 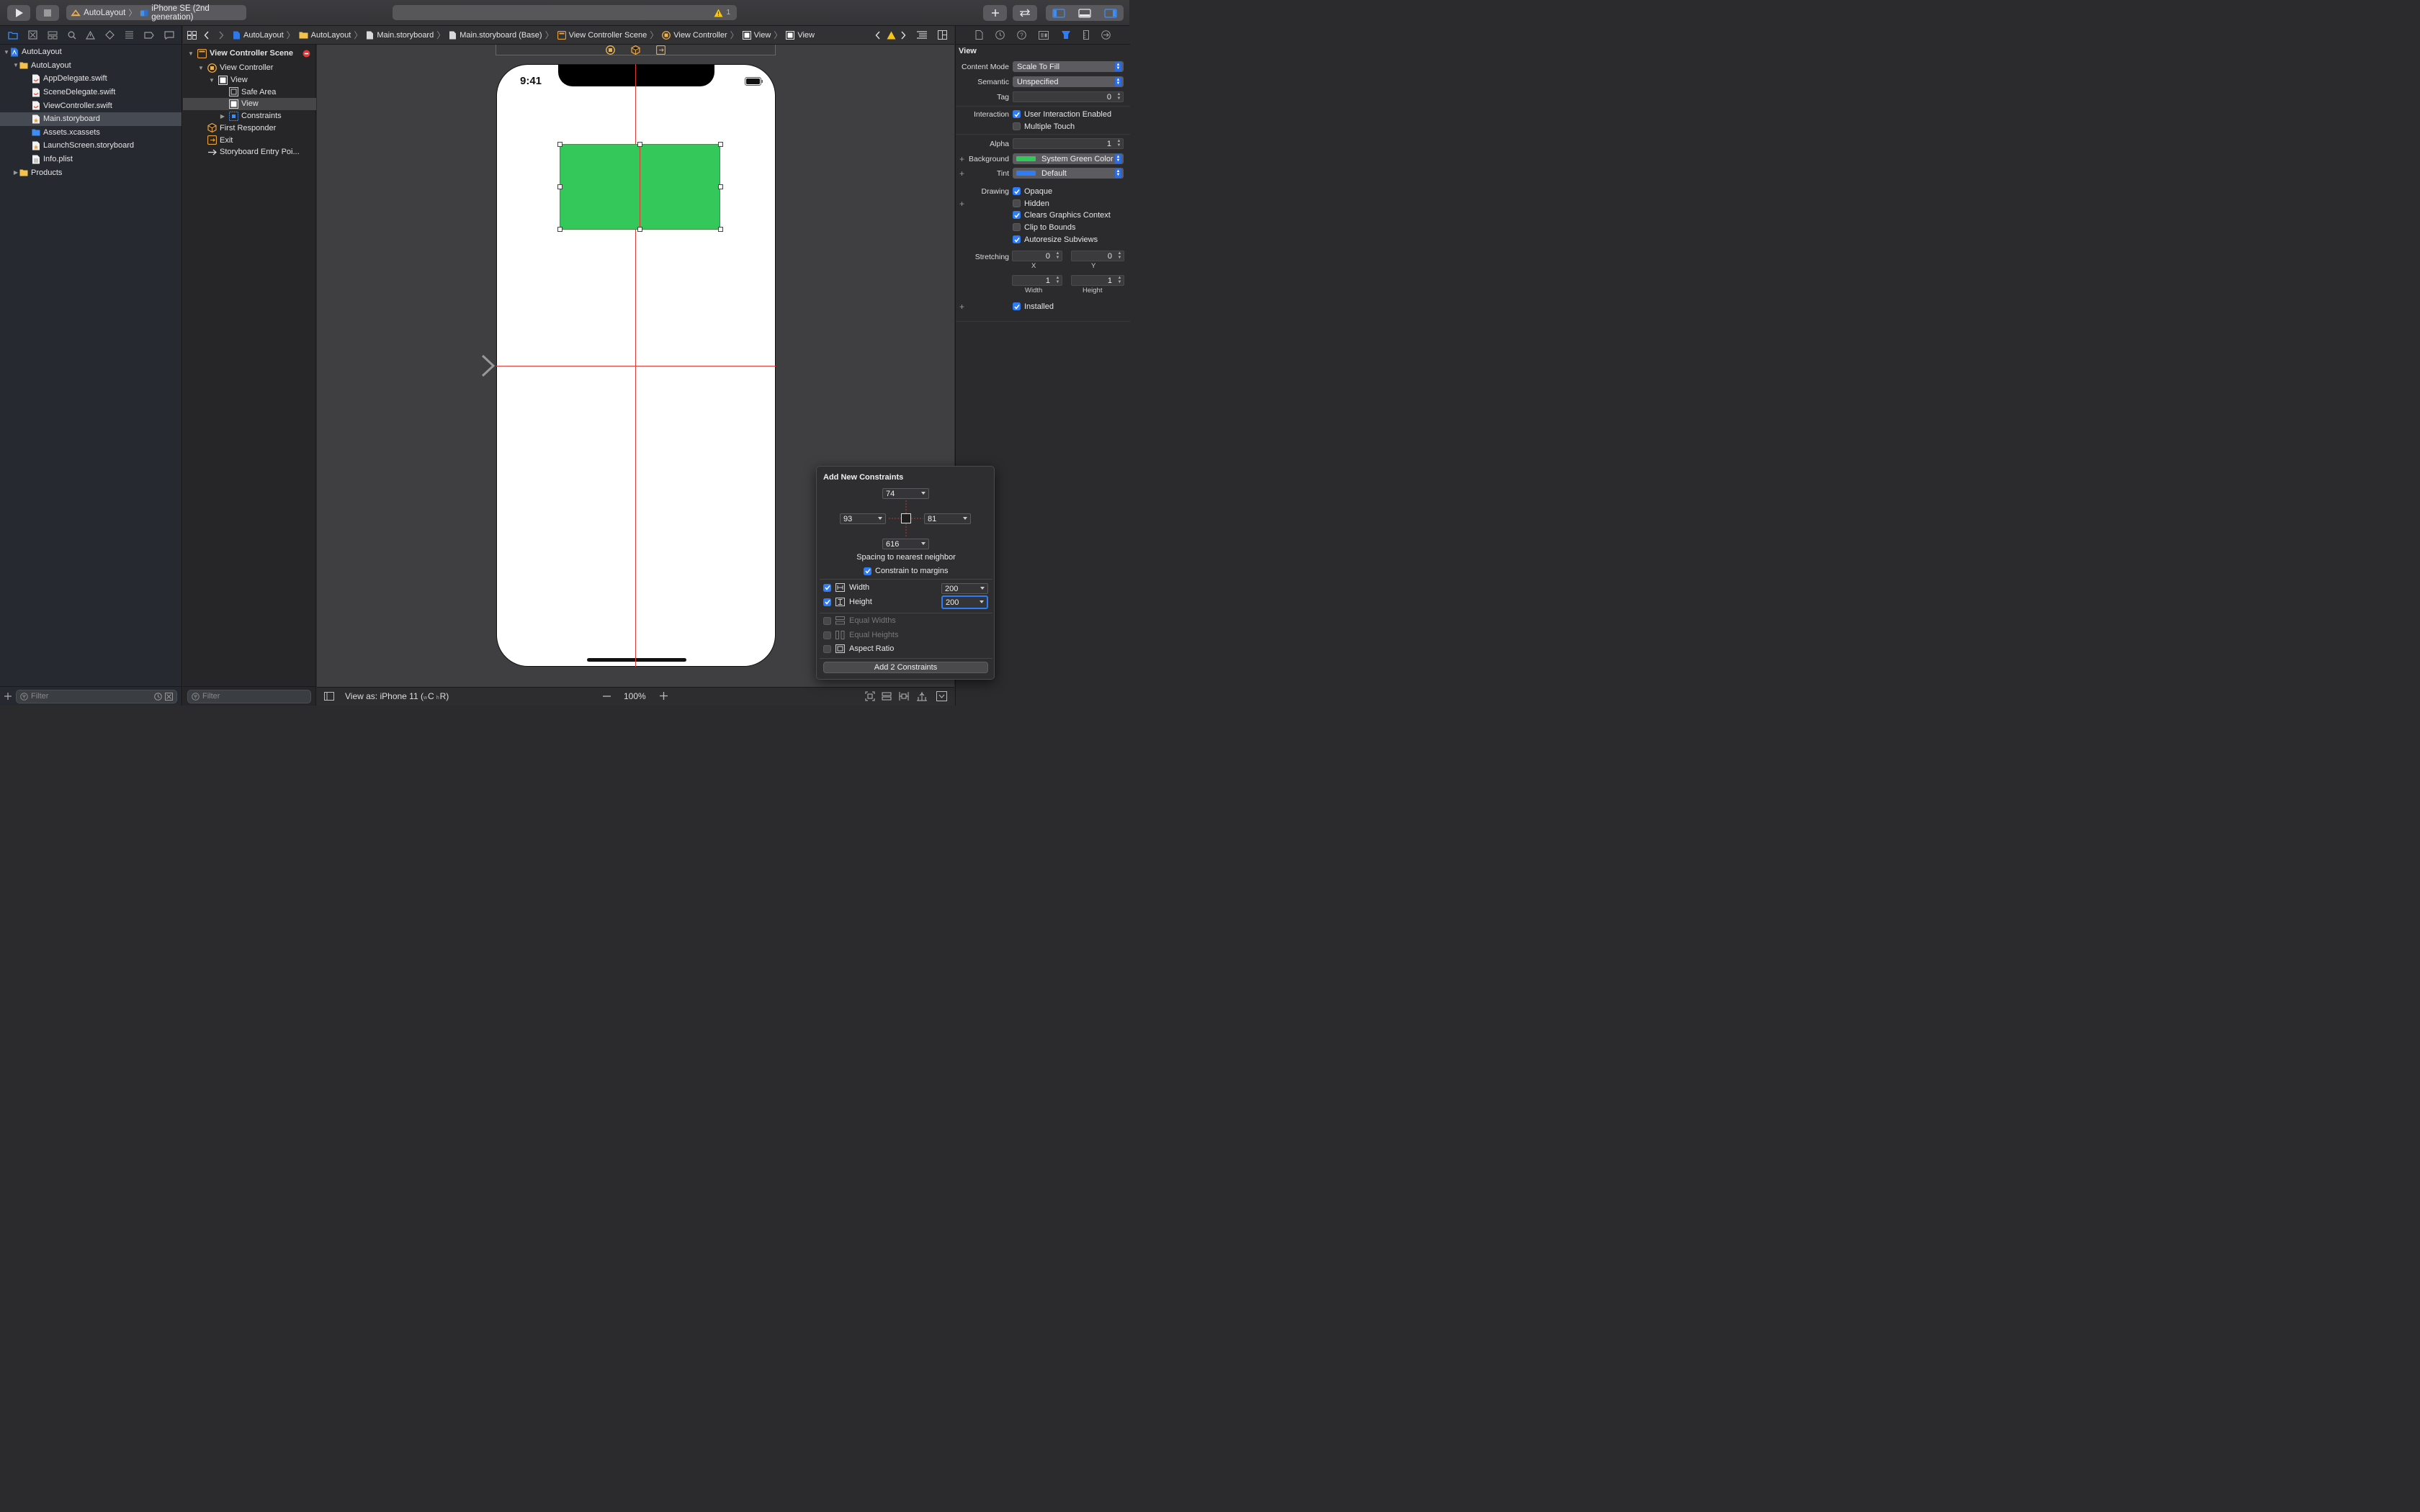 I want to click on green-view, so click(x=640, y=187).